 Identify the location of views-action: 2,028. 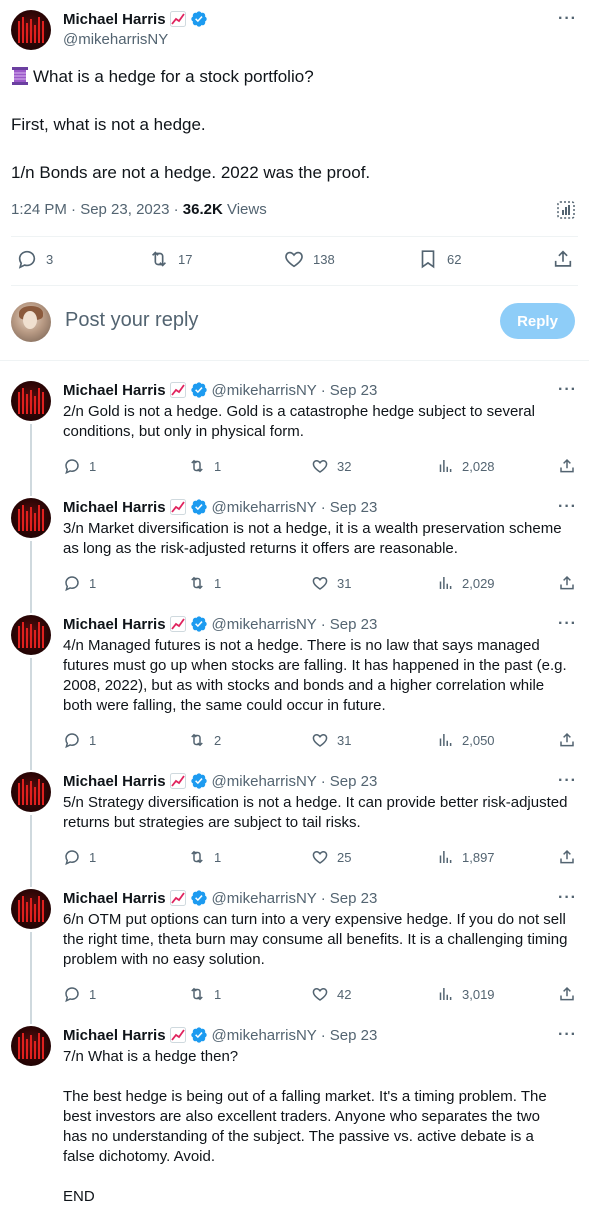
(465, 466).